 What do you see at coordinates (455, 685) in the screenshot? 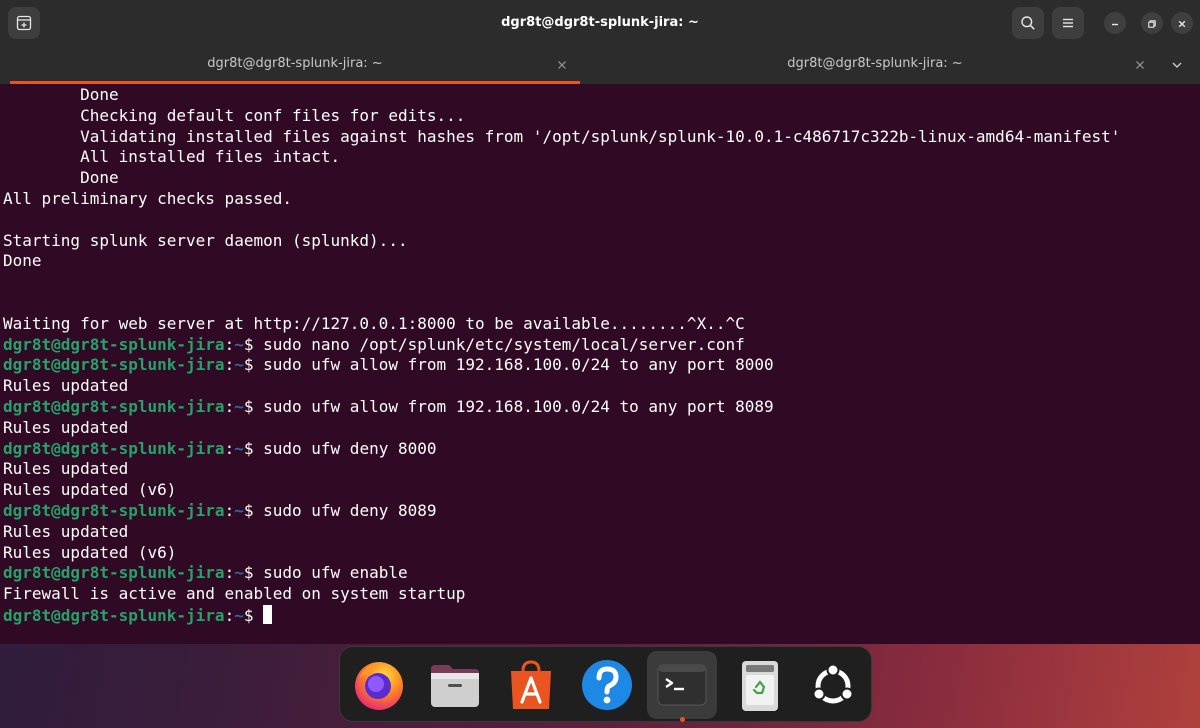
I see `dock-item-files` at bounding box center [455, 685].